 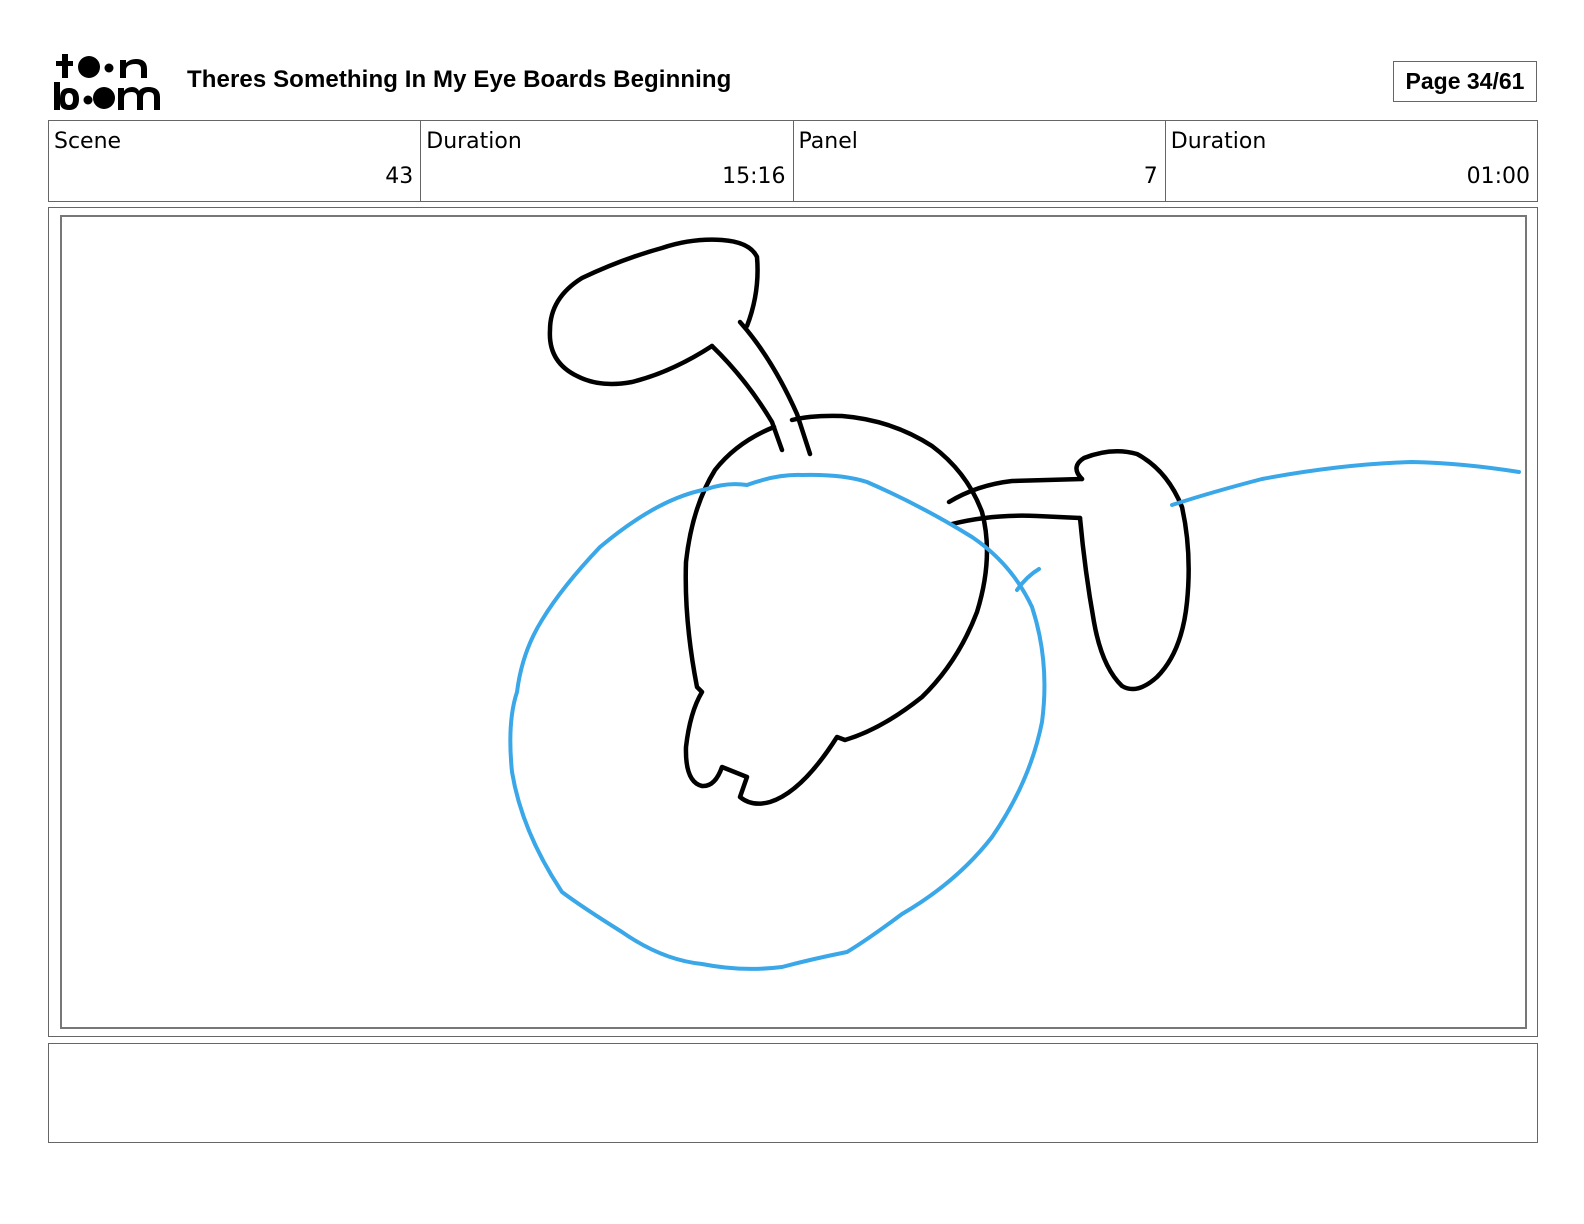 What do you see at coordinates (1498, 176) in the screenshot?
I see `panel-duration-value: 01:00` at bounding box center [1498, 176].